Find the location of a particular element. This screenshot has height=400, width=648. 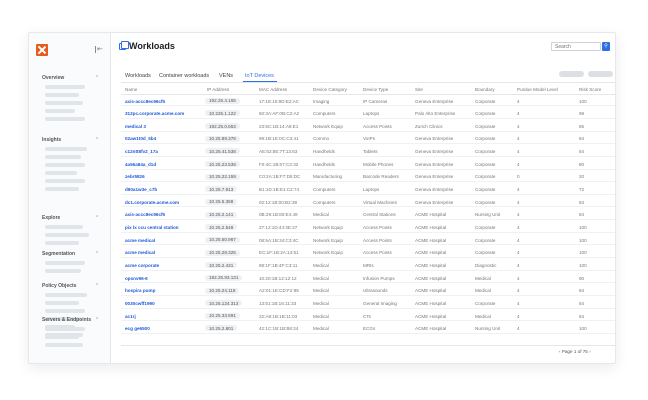

column-header-device-category: Device Category is located at coordinates (330, 89).